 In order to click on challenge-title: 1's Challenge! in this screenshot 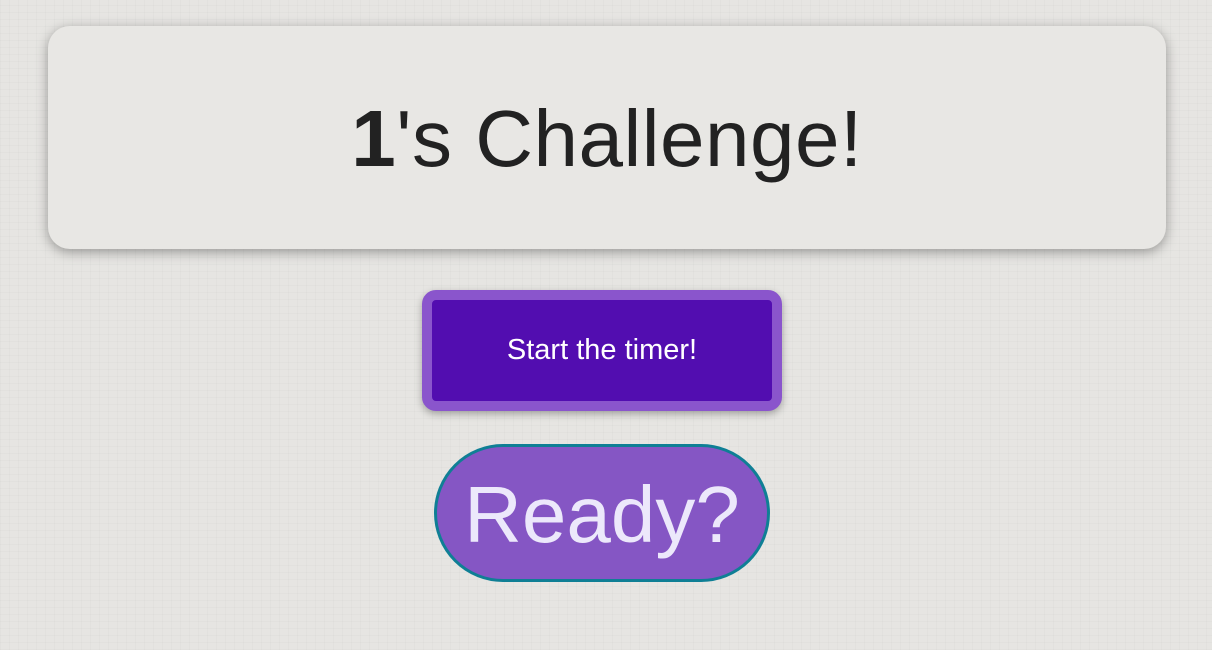, I will do `click(607, 139)`.